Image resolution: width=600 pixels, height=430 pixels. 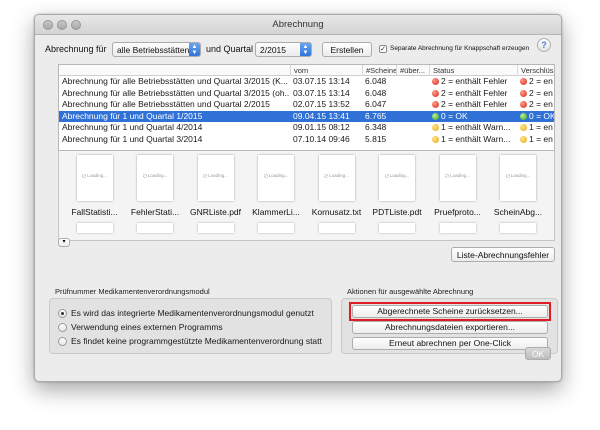 I want to click on label-und-quartal: und Quartal, so click(x=230, y=49).